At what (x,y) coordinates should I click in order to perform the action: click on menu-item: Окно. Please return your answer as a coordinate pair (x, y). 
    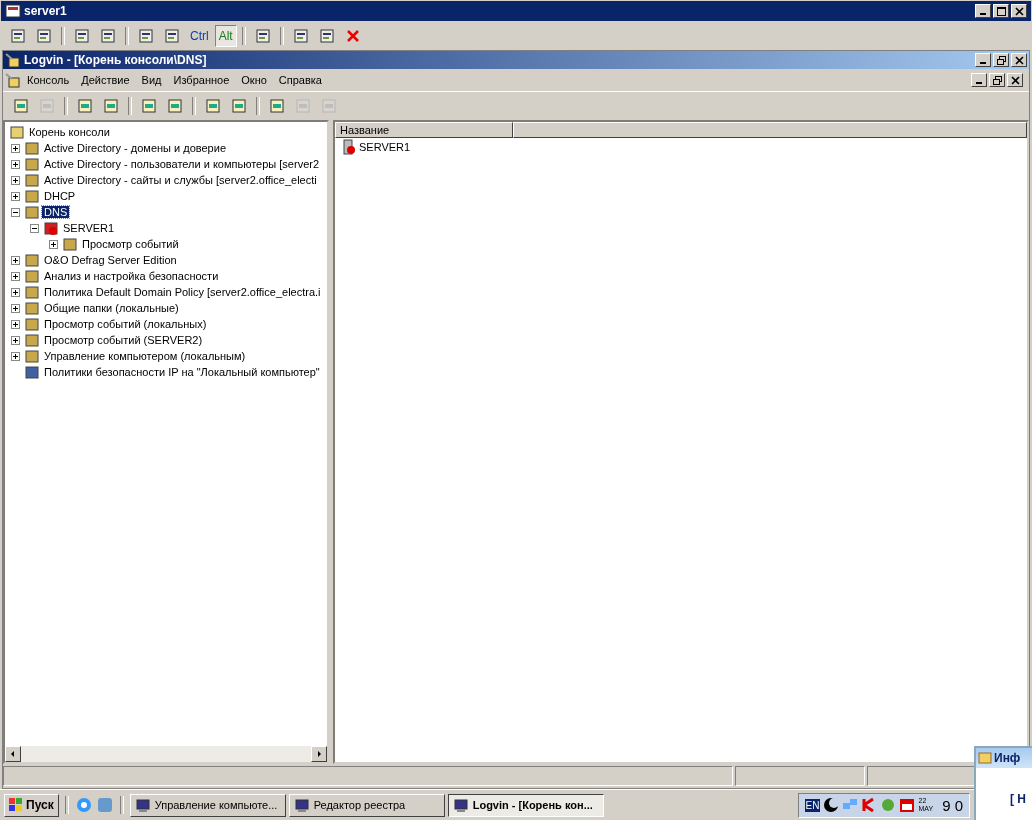
    Looking at the image, I should click on (254, 80).